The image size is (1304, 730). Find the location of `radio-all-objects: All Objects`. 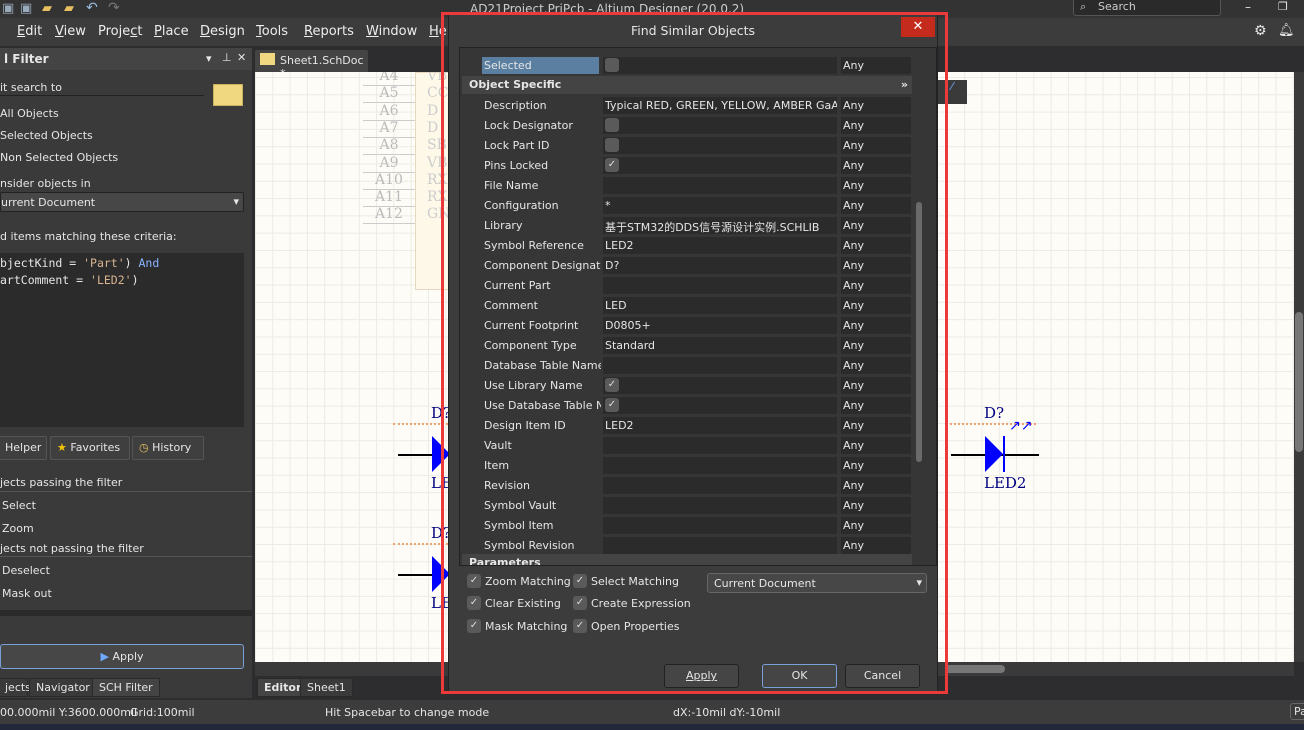

radio-all-objects: All Objects is located at coordinates (29, 113).